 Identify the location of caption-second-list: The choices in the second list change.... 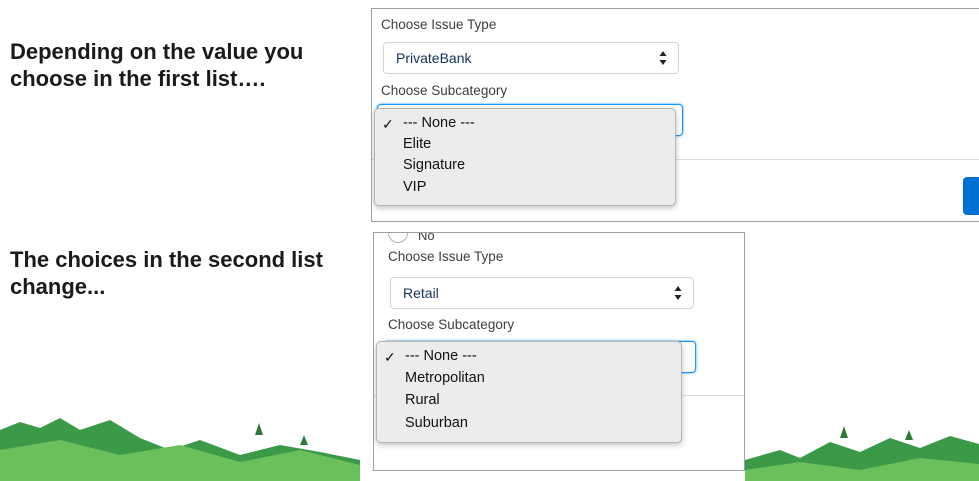
(166, 273).